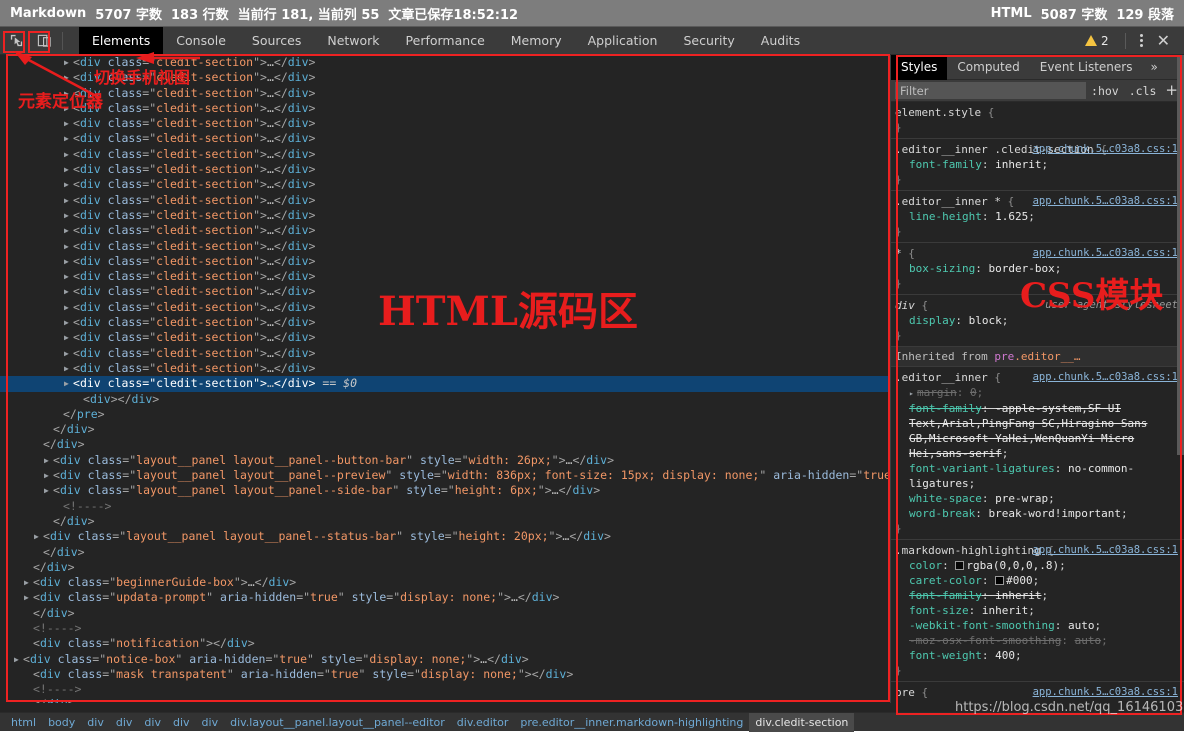 The height and width of the screenshot is (732, 1184). Describe the element at coordinates (1012, 565) in the screenshot. I see `css-value: rgba(0,0,0,.8)` at that location.